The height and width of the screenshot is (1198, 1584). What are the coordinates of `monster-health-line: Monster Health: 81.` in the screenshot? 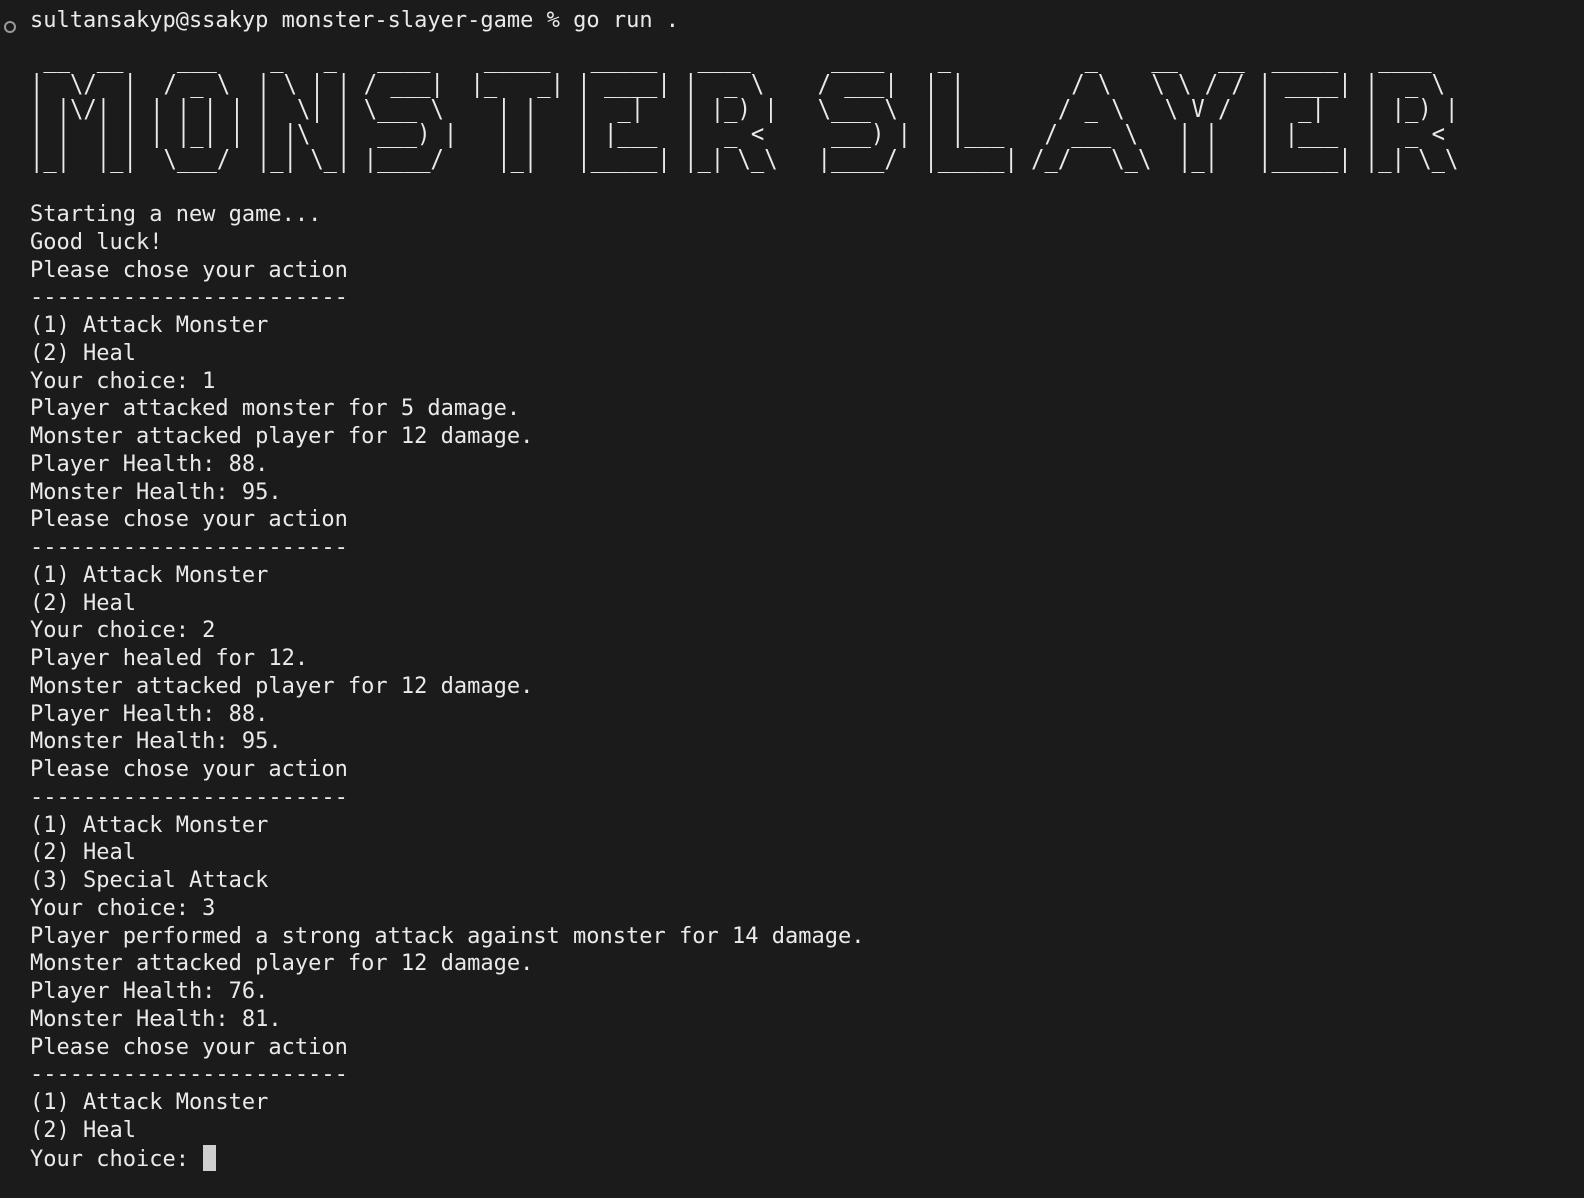 It's located at (156, 1019).